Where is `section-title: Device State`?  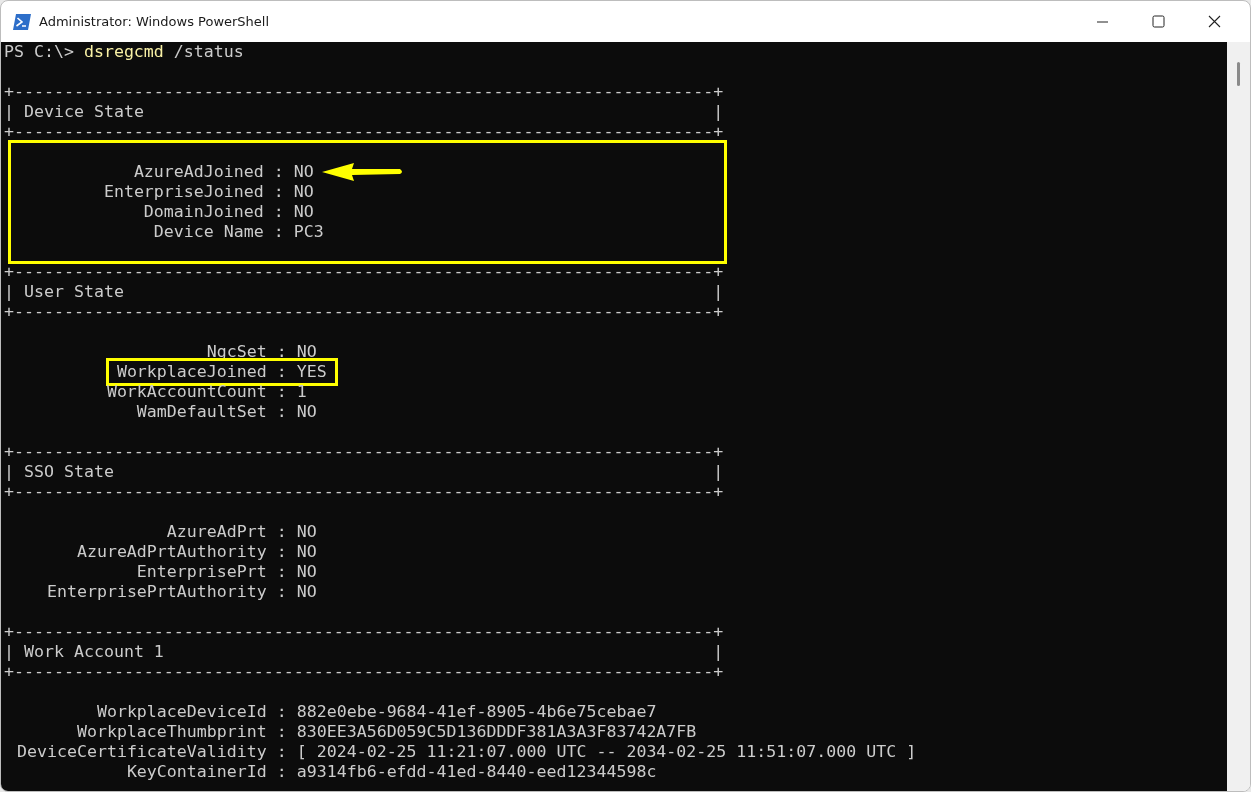
section-title: Device State is located at coordinates (84, 112).